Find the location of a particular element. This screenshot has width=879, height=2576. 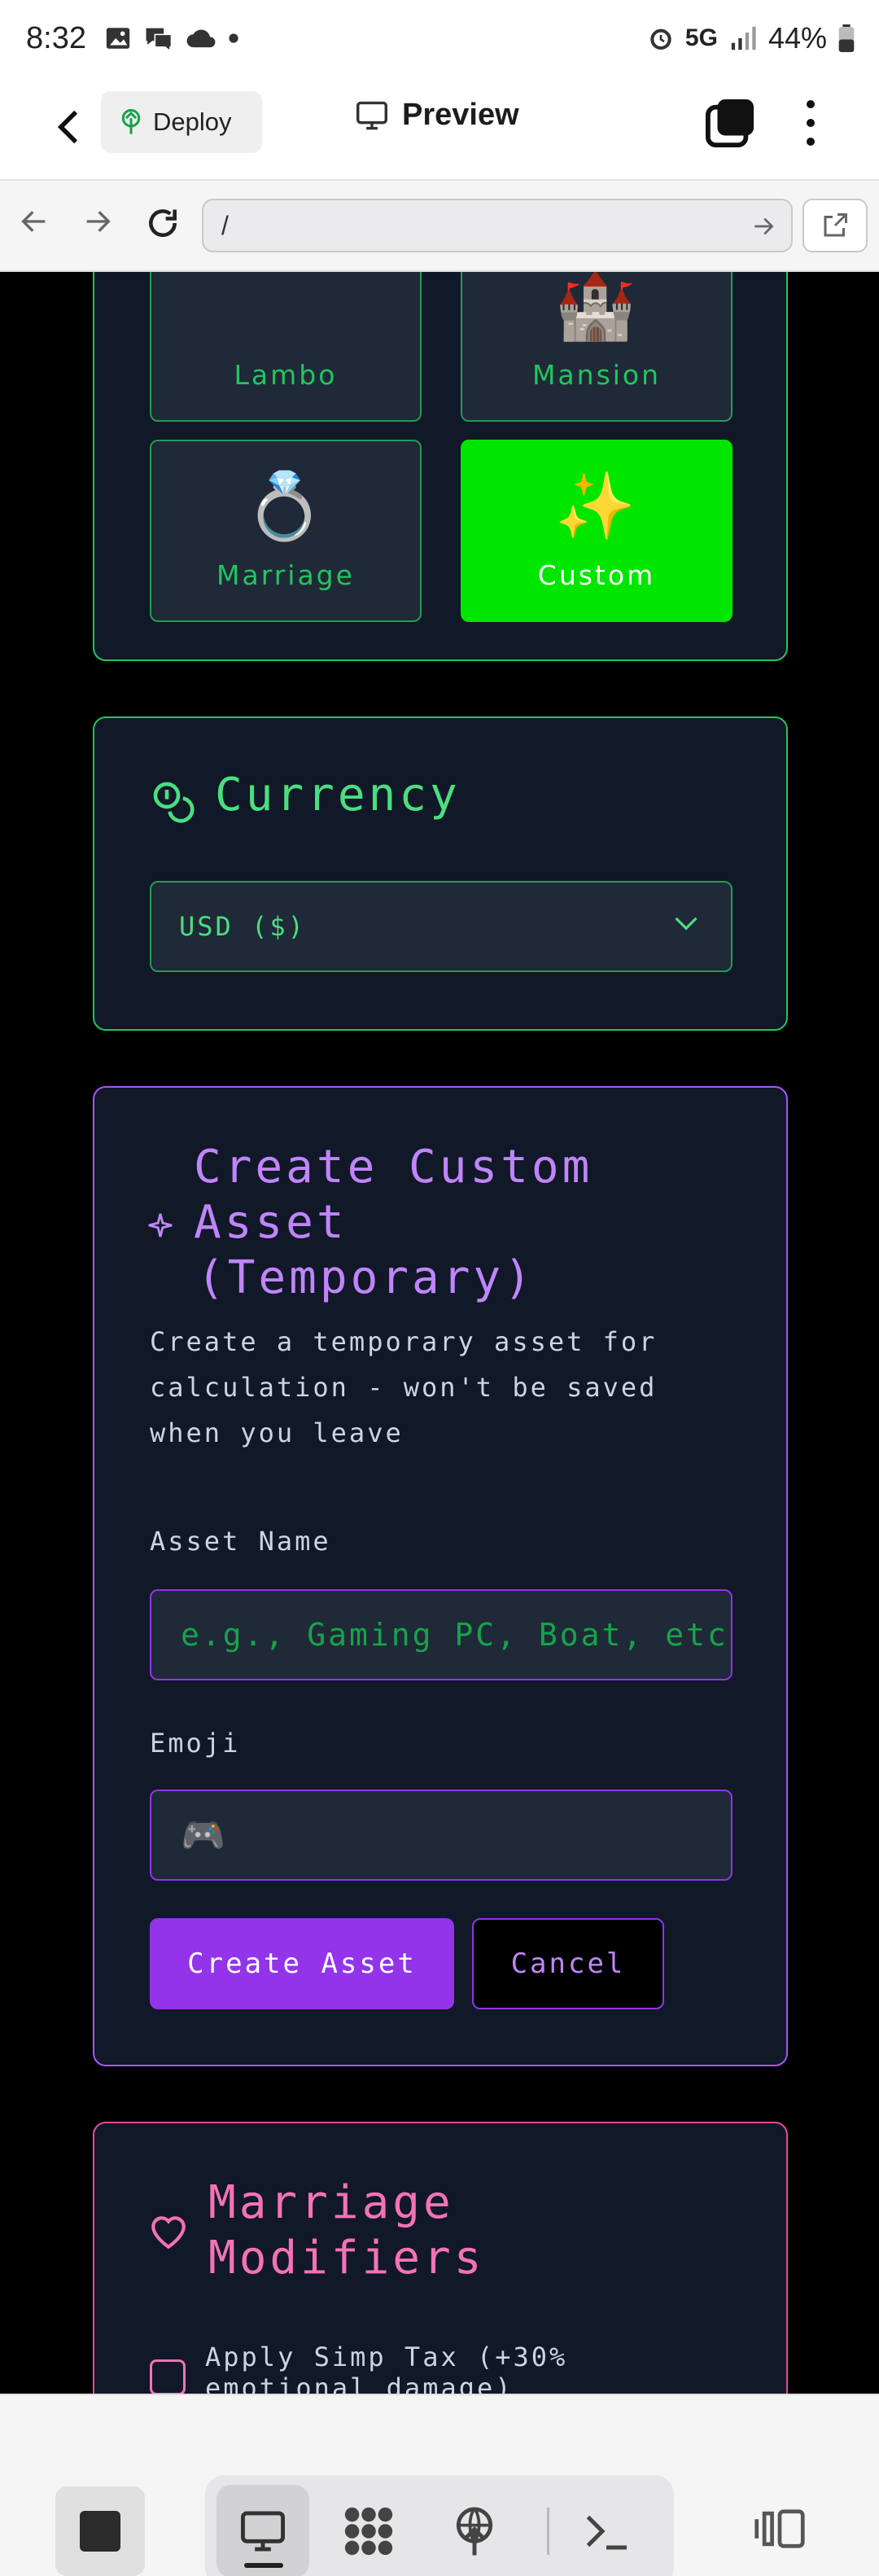

home-indicator is located at coordinates (263, 2565).